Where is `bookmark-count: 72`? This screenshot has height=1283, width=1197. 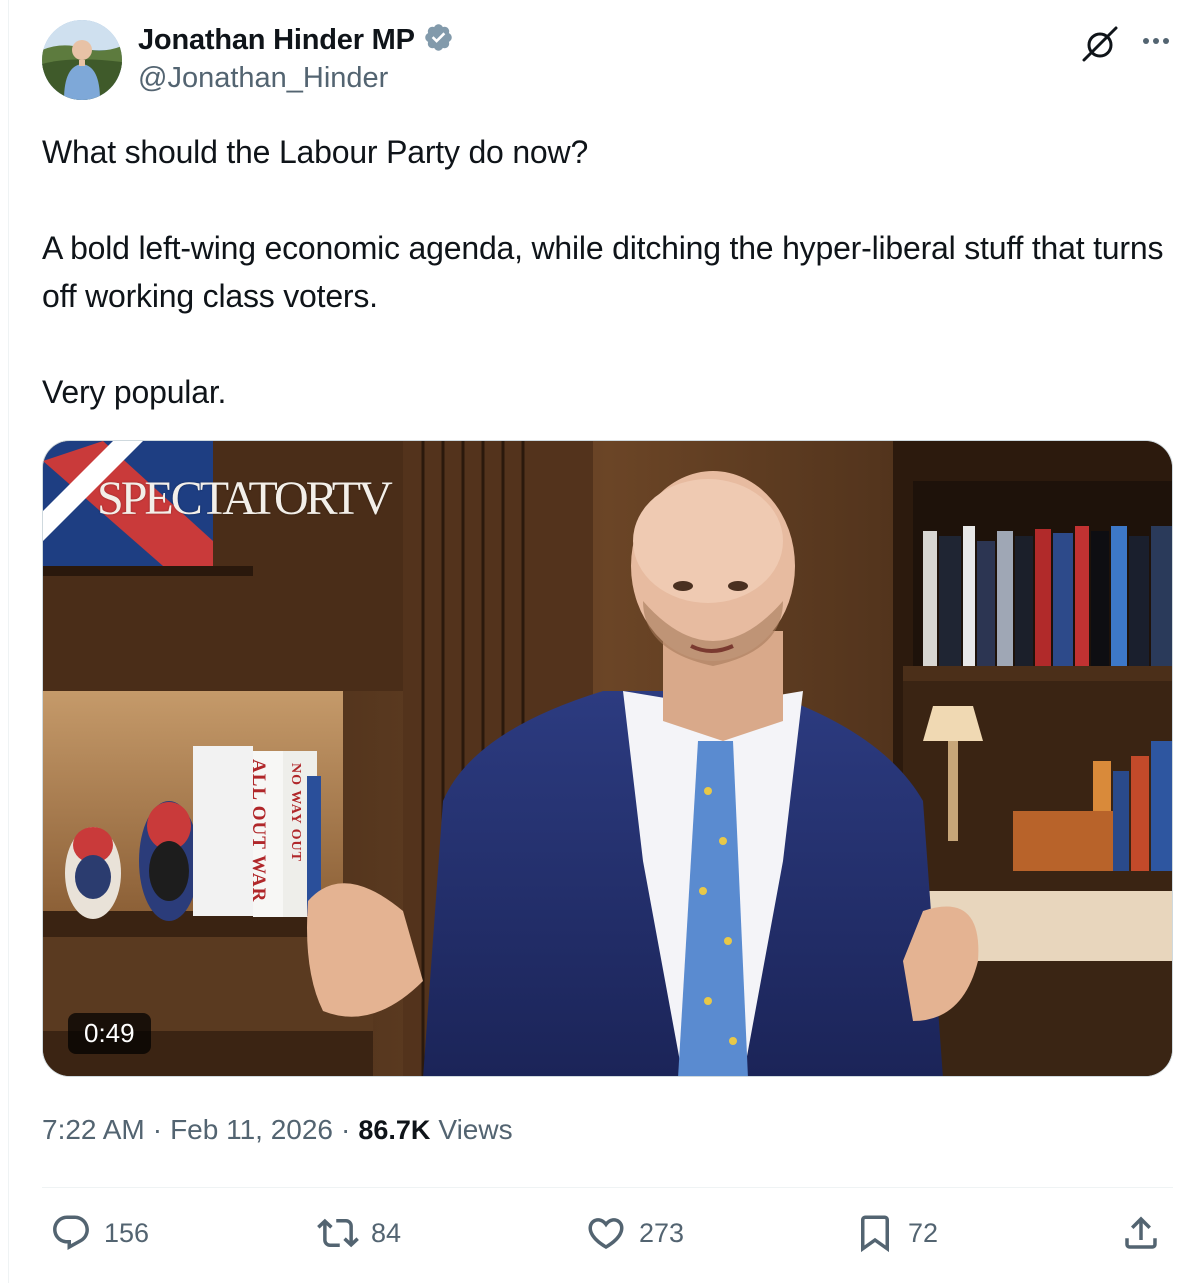
bookmark-count: 72 is located at coordinates (923, 1232).